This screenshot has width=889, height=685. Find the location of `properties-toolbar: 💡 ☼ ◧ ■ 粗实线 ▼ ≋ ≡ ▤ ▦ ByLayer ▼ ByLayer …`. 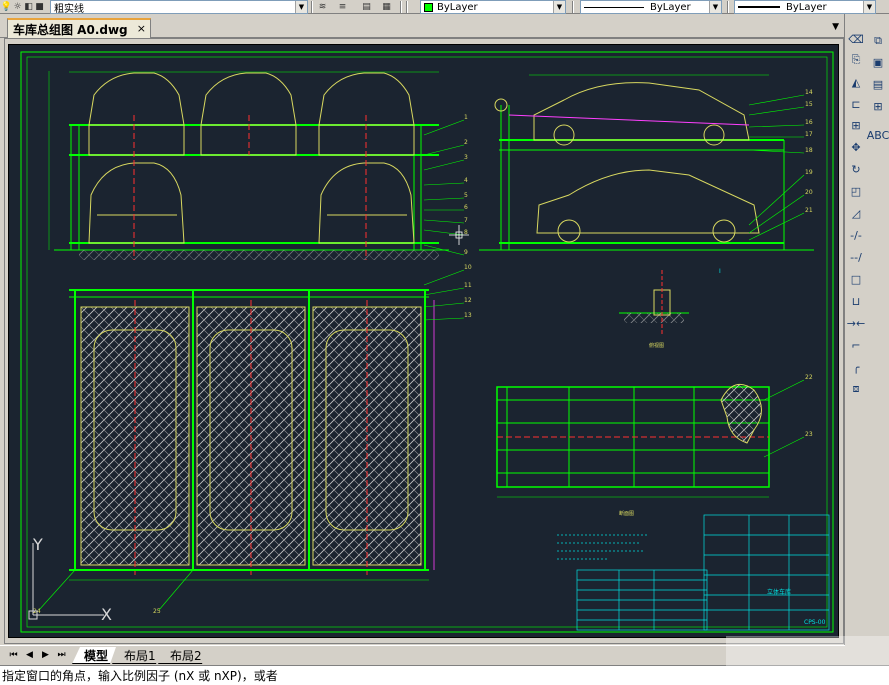

properties-toolbar: 💡 ☼ ◧ ■ 粗实线 ▼ ≋ ≡ ▤ ▦ ByLayer ▼ ByLayer … is located at coordinates (444, 7).